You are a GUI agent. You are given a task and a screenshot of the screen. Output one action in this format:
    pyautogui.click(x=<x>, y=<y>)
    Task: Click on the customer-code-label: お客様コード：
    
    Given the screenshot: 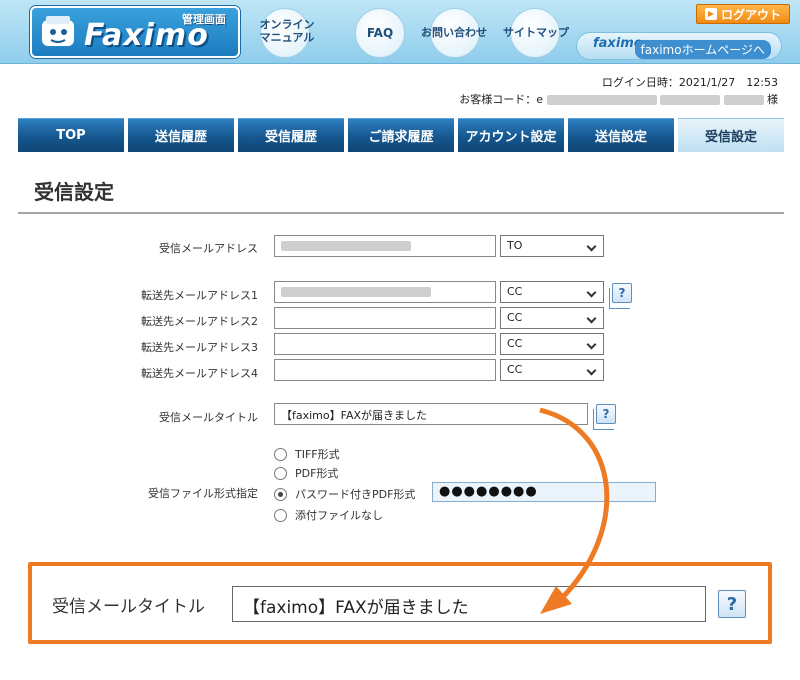 What is the action you would take?
    pyautogui.click(x=498, y=99)
    